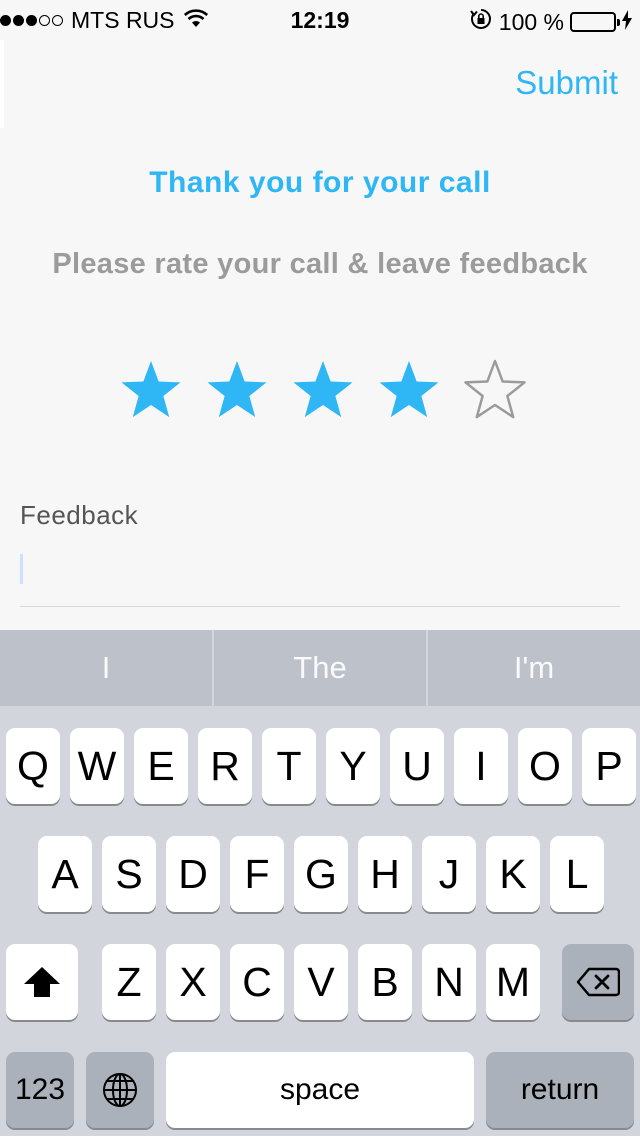 Image resolution: width=640 pixels, height=1136 pixels. I want to click on status-bar: MTS RUS 12:19 100 %, so click(320, 20).